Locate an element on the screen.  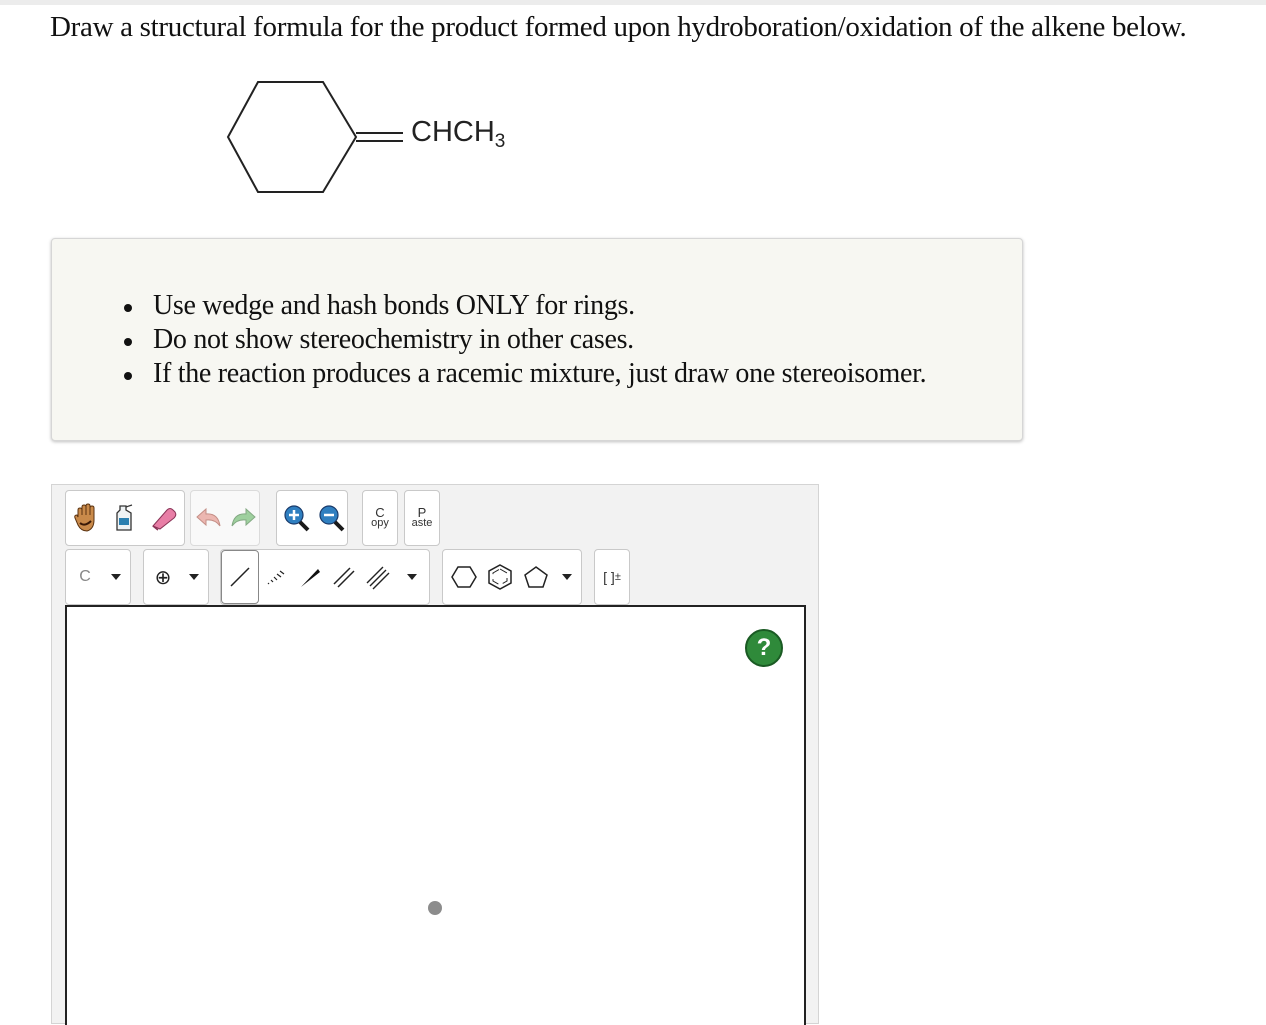
cyclohexane-icon is located at coordinates (464, 577).